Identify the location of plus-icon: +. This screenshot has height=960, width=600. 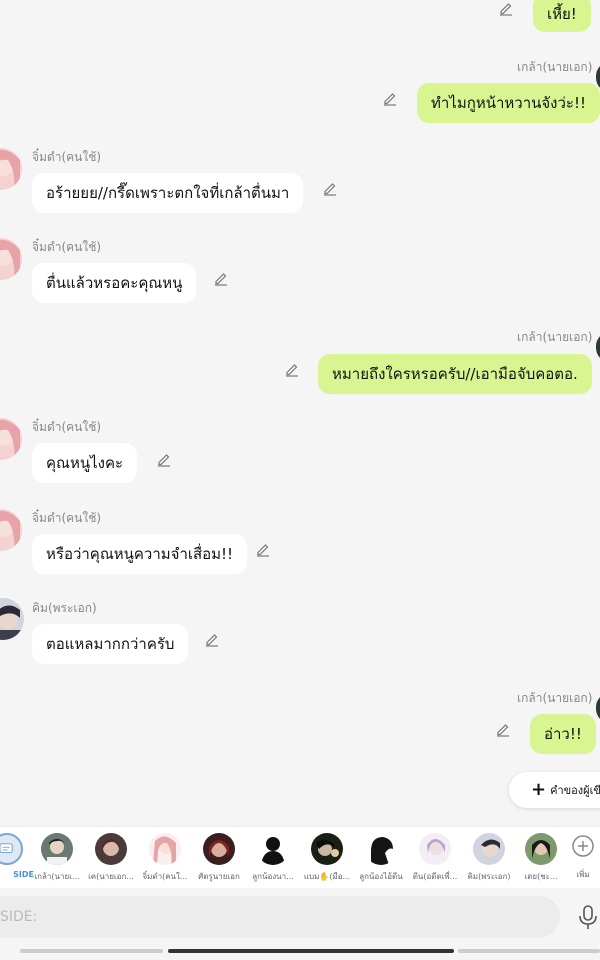
(539, 789).